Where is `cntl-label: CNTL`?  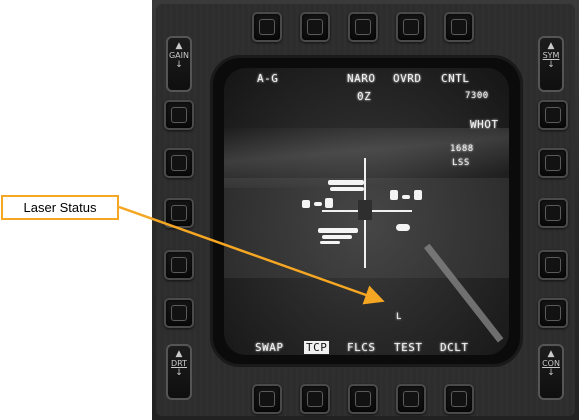 cntl-label: CNTL is located at coordinates (455, 78).